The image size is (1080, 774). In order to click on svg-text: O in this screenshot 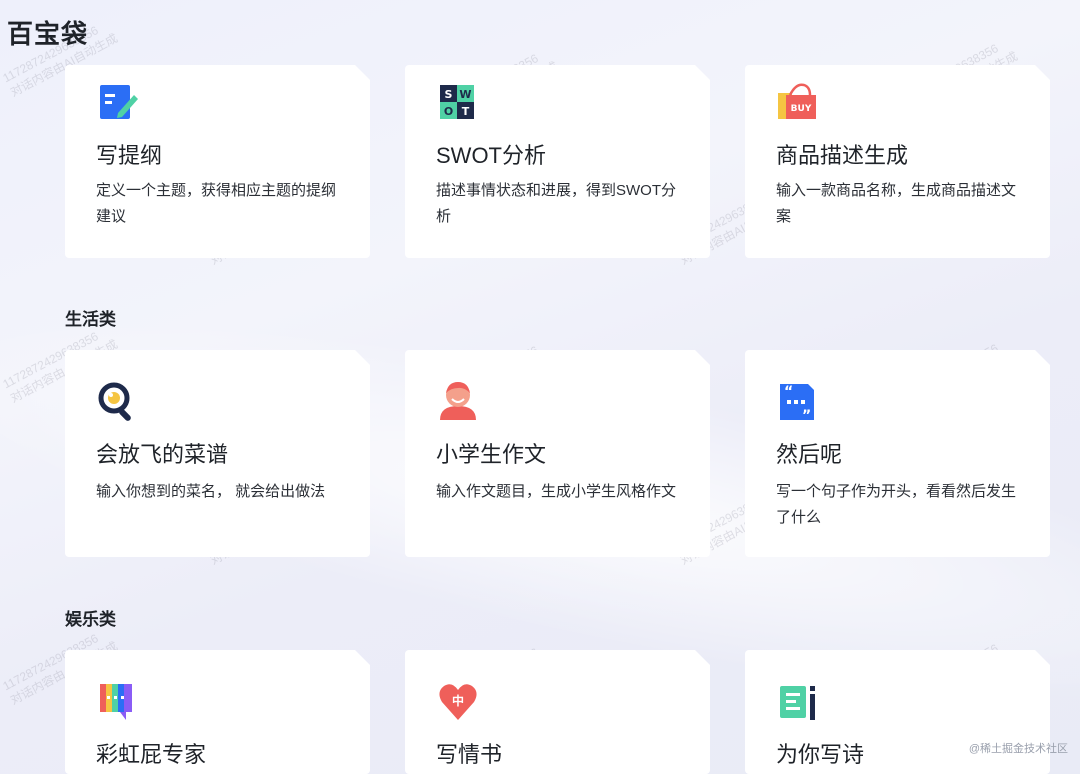, I will do `click(448, 111)`.